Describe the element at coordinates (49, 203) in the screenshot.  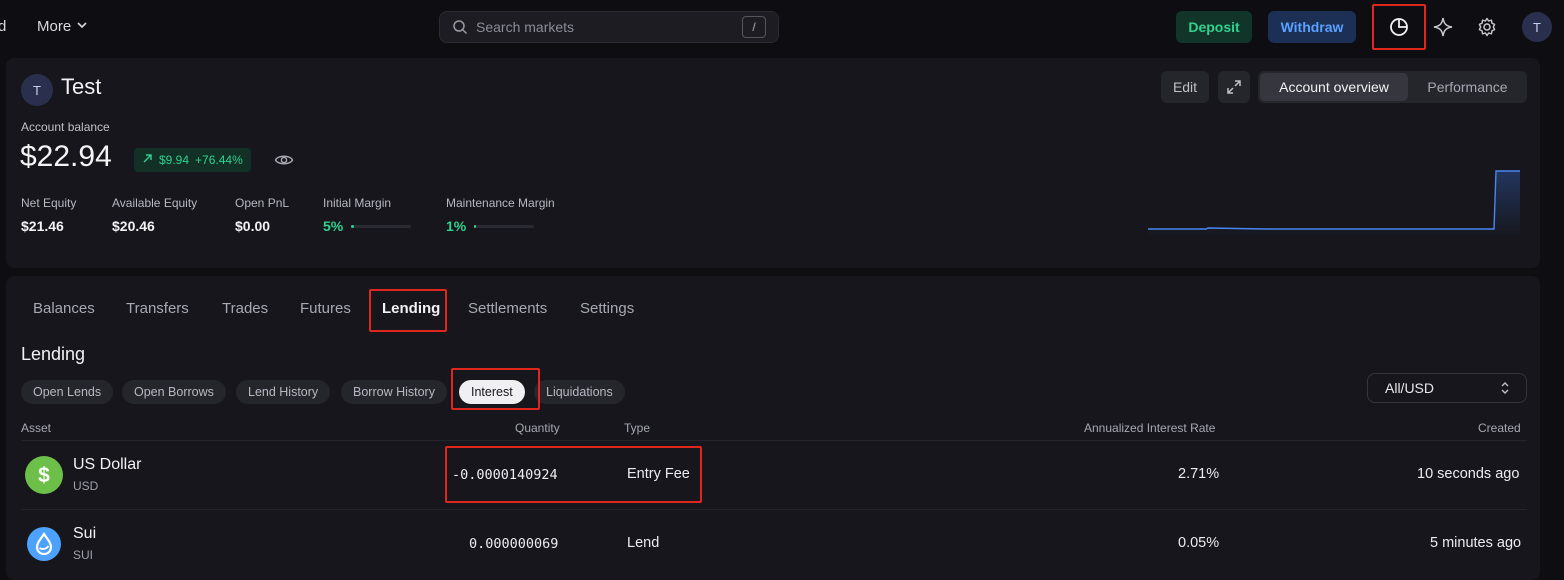
I see `metric-label: Net Equity` at that location.